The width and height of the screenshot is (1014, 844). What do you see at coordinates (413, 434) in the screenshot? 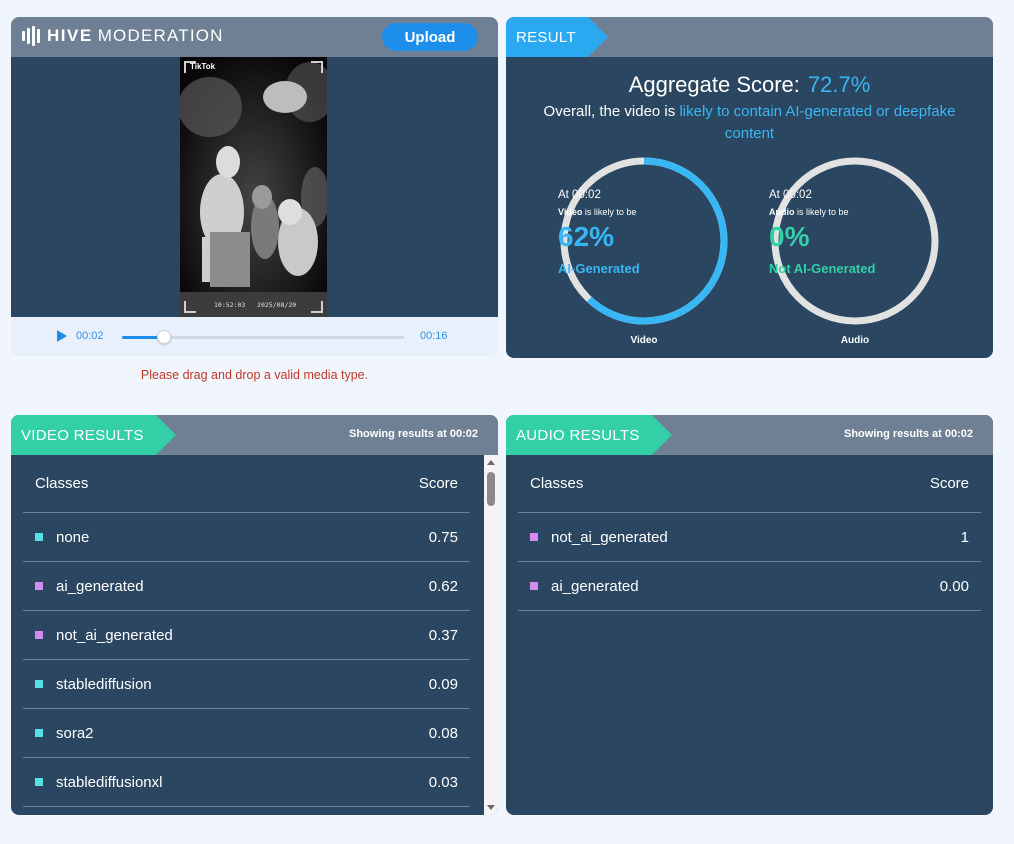
I see `video-showing-results: Showing results at 00:02` at bounding box center [413, 434].